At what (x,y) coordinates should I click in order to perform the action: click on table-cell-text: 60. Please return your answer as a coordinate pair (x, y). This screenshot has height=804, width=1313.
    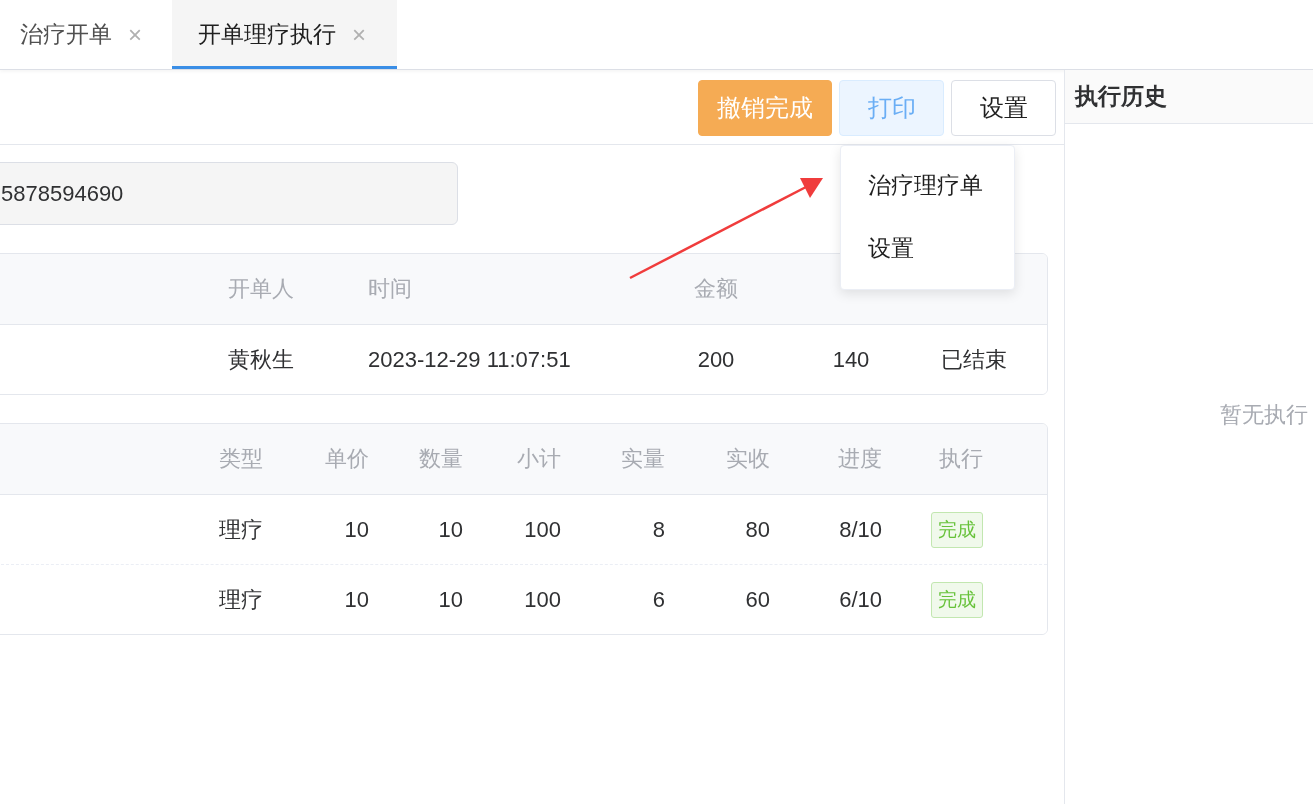
    Looking at the image, I should click on (757, 599).